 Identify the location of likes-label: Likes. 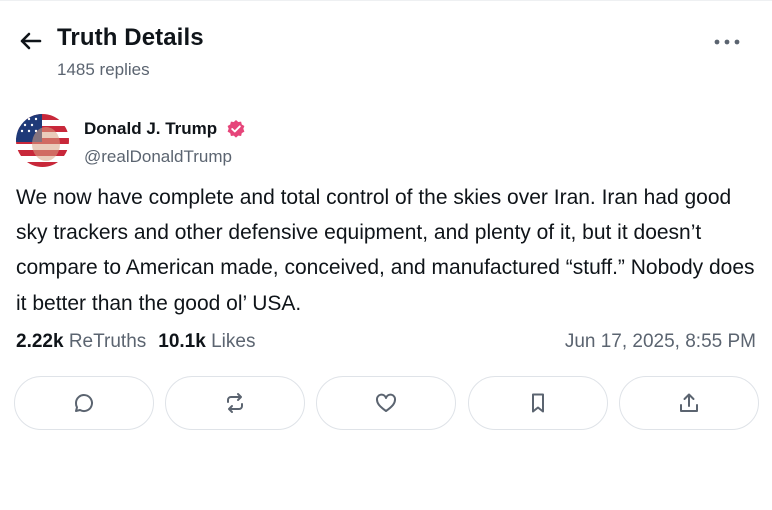
(233, 341).